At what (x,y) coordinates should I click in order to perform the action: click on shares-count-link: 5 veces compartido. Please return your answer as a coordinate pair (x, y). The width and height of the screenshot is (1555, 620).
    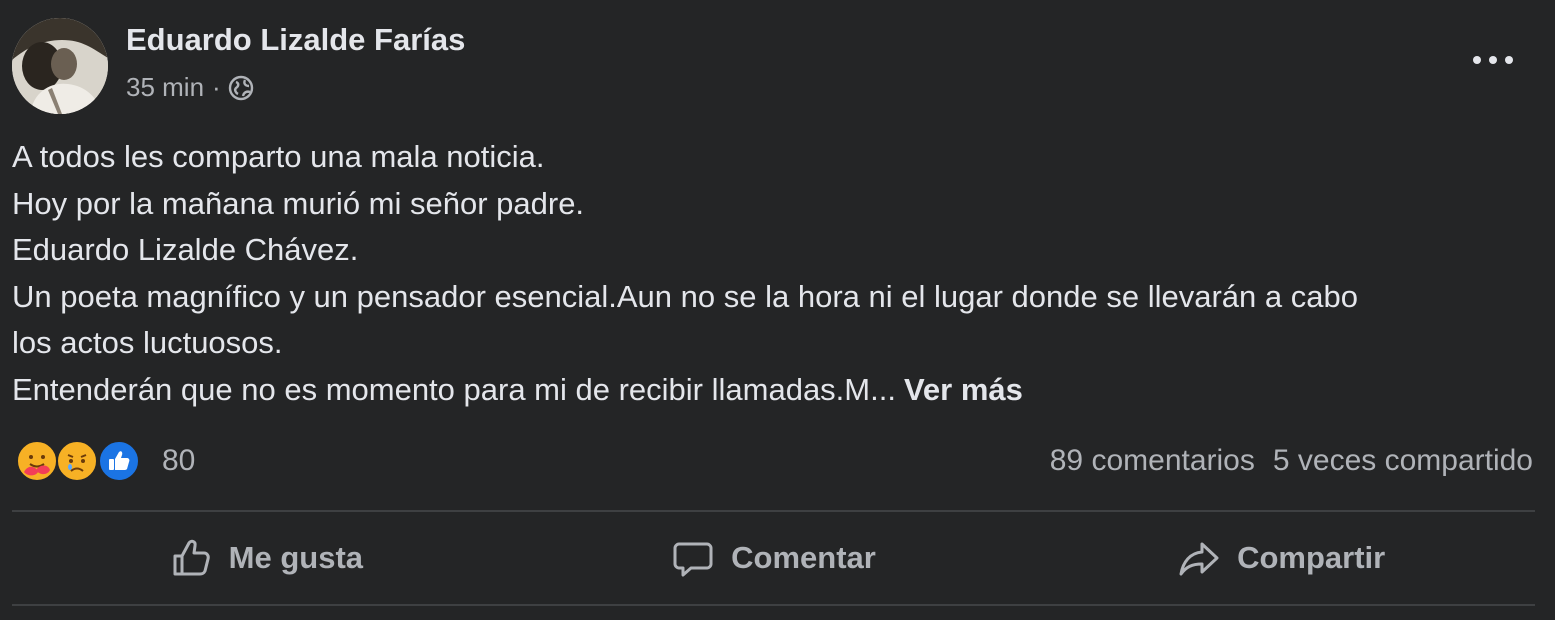
    Looking at the image, I should click on (1403, 460).